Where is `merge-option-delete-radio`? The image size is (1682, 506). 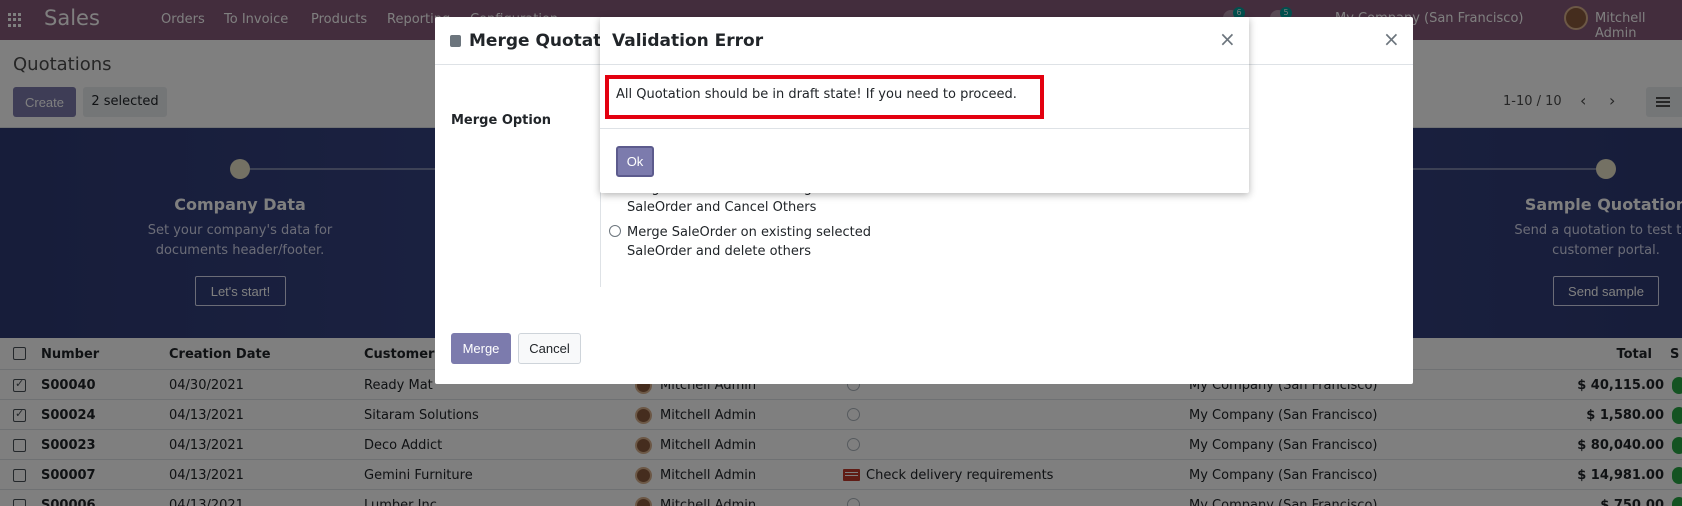 merge-option-delete-radio is located at coordinates (615, 231).